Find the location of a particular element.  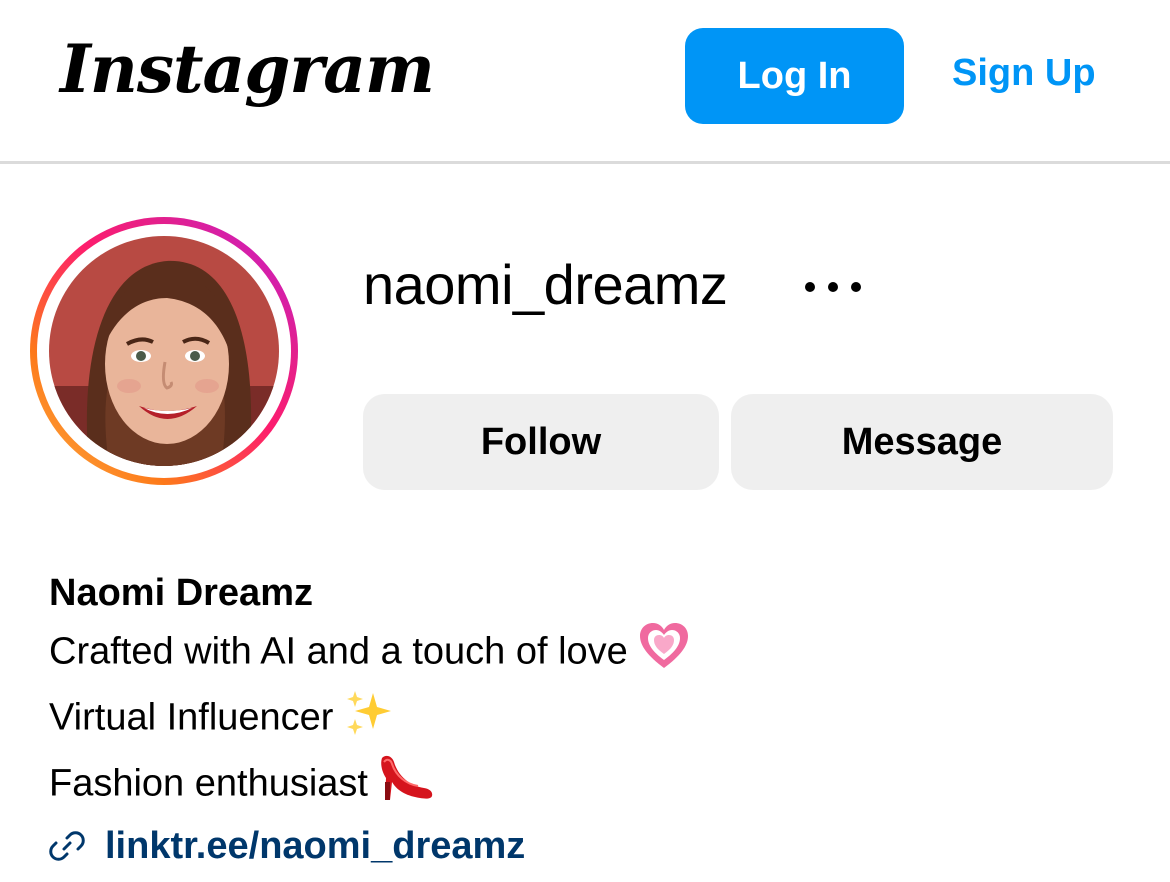

profile-display-name: Naomi Dreamz is located at coordinates (181, 593).